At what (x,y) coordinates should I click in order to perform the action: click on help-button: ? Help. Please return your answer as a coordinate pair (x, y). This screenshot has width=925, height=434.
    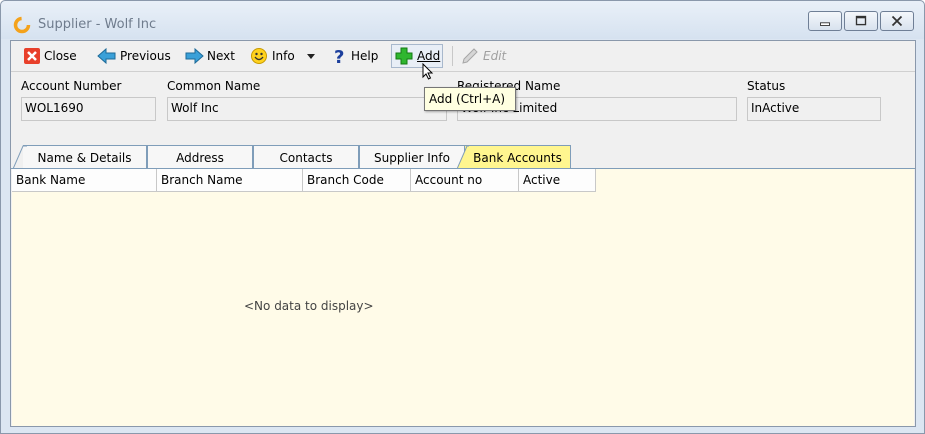
    Looking at the image, I should click on (355, 56).